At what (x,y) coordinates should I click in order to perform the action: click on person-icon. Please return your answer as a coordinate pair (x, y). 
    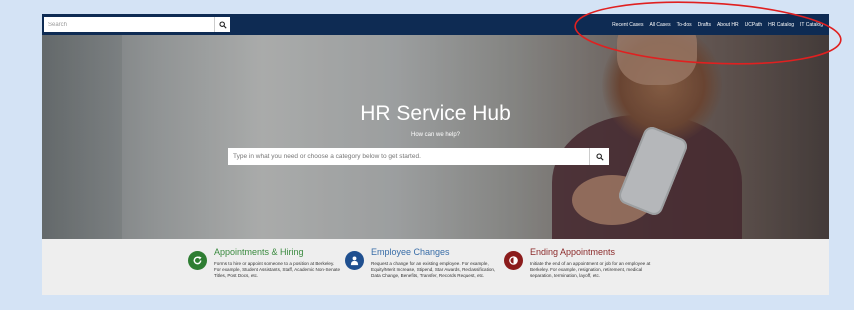
    Looking at the image, I should click on (354, 260).